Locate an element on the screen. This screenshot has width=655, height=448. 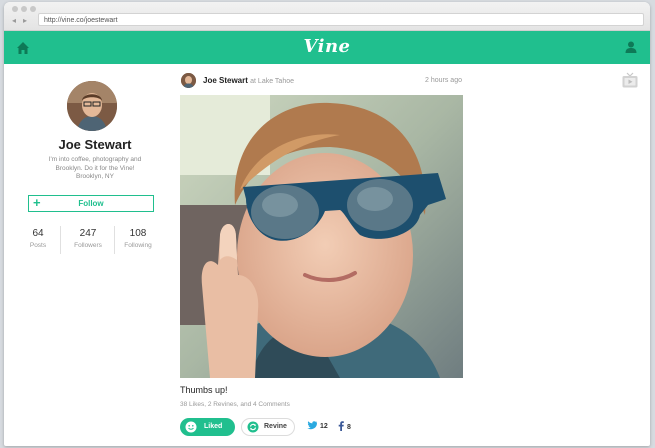
follow-button-label: Follow is located at coordinates (91, 203).